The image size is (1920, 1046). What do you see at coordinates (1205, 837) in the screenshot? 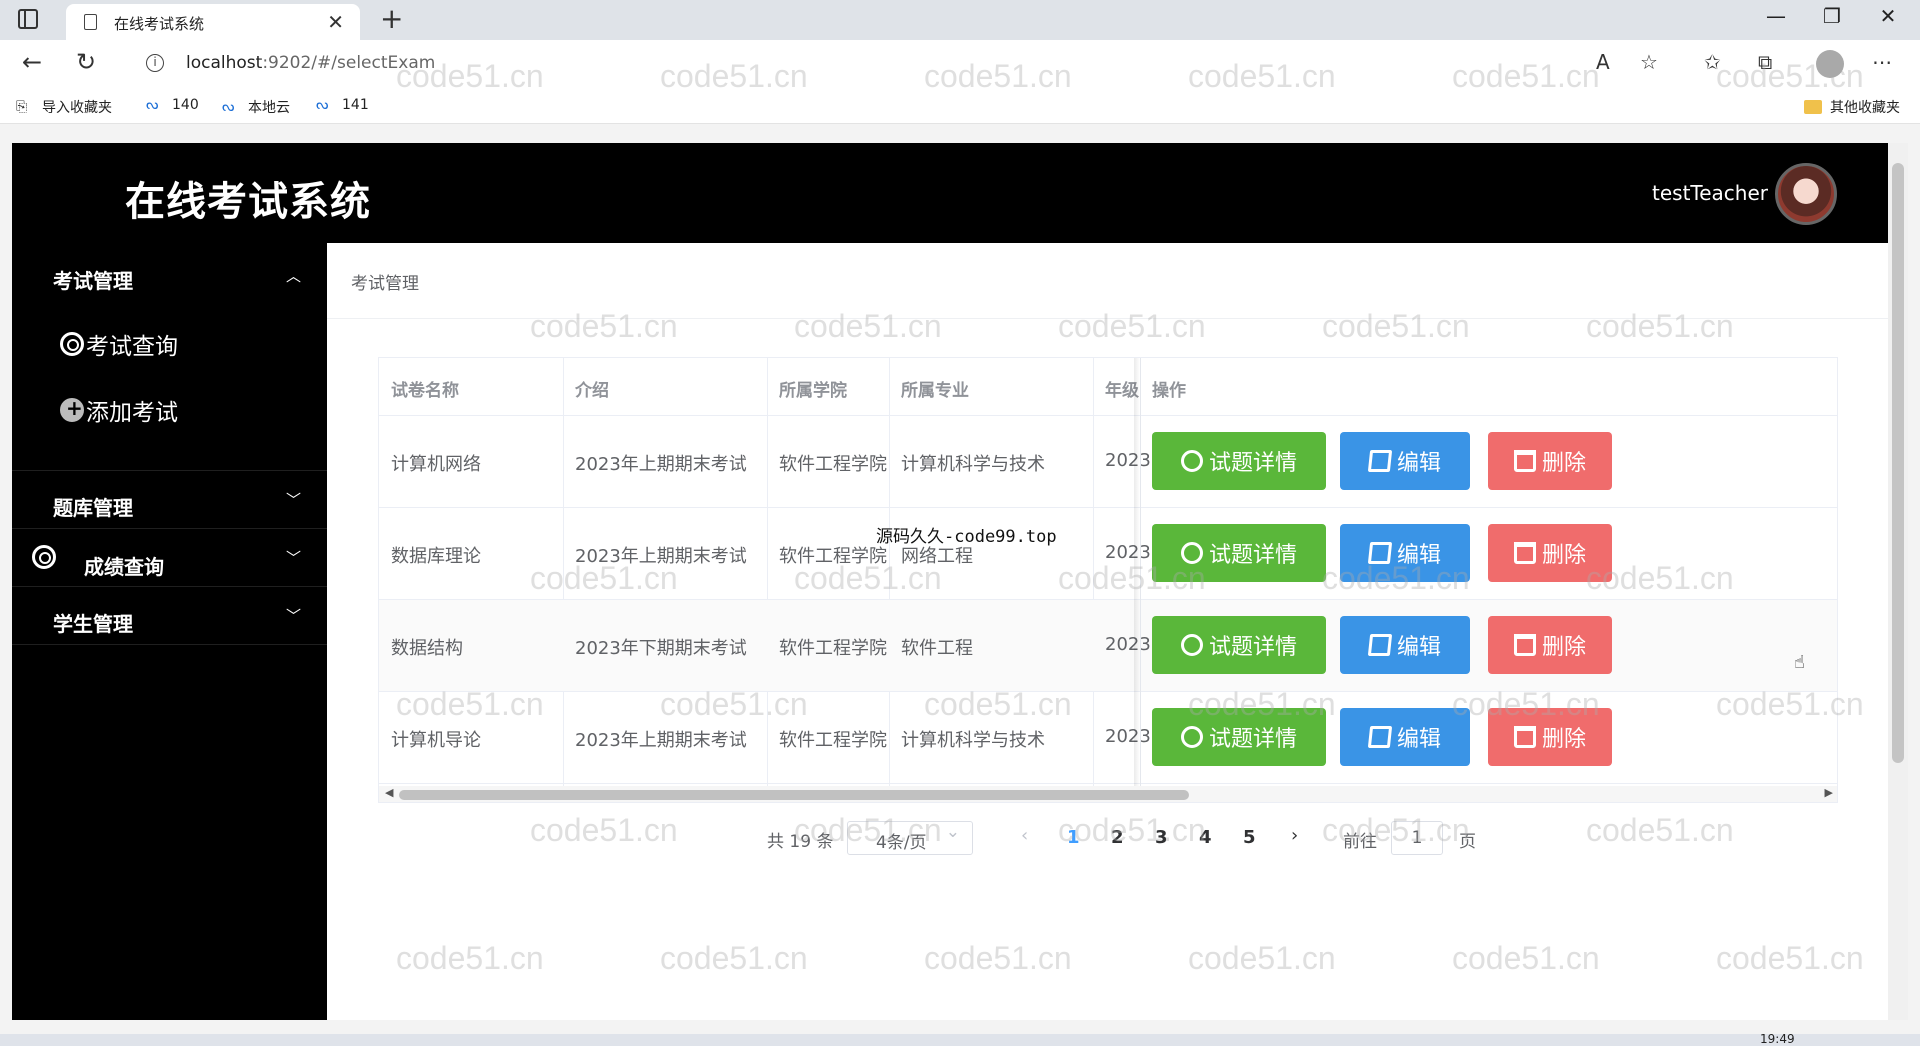
I see `page-4: 4` at bounding box center [1205, 837].